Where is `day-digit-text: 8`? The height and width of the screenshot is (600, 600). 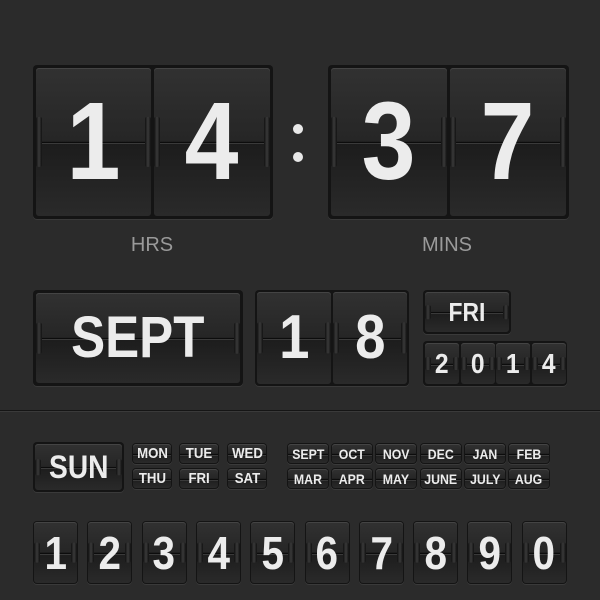 day-digit-text: 8 is located at coordinates (370, 337).